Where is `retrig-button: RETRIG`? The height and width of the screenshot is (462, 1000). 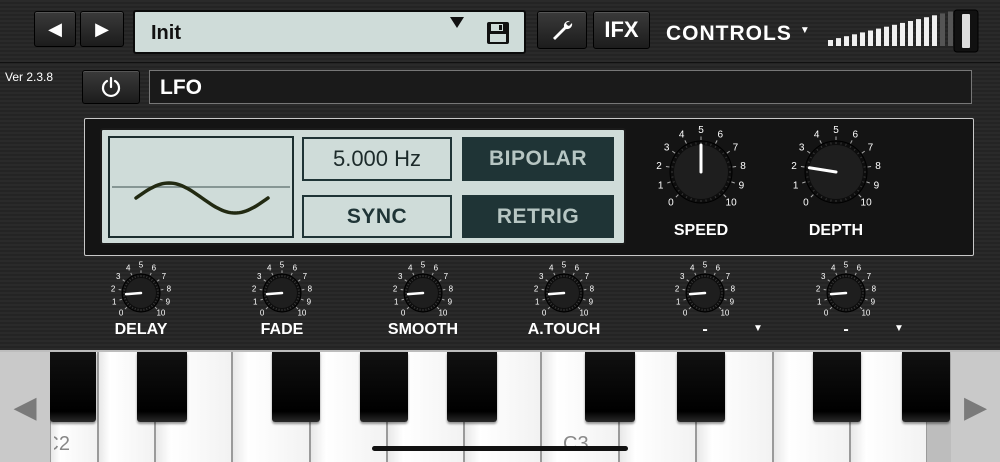
retrig-button: RETRIG is located at coordinates (538, 216).